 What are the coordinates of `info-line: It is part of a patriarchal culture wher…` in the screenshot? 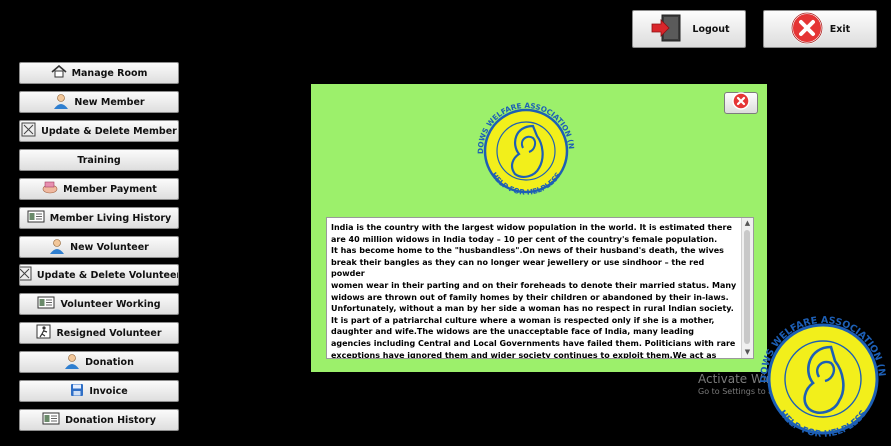 It's located at (523, 320).